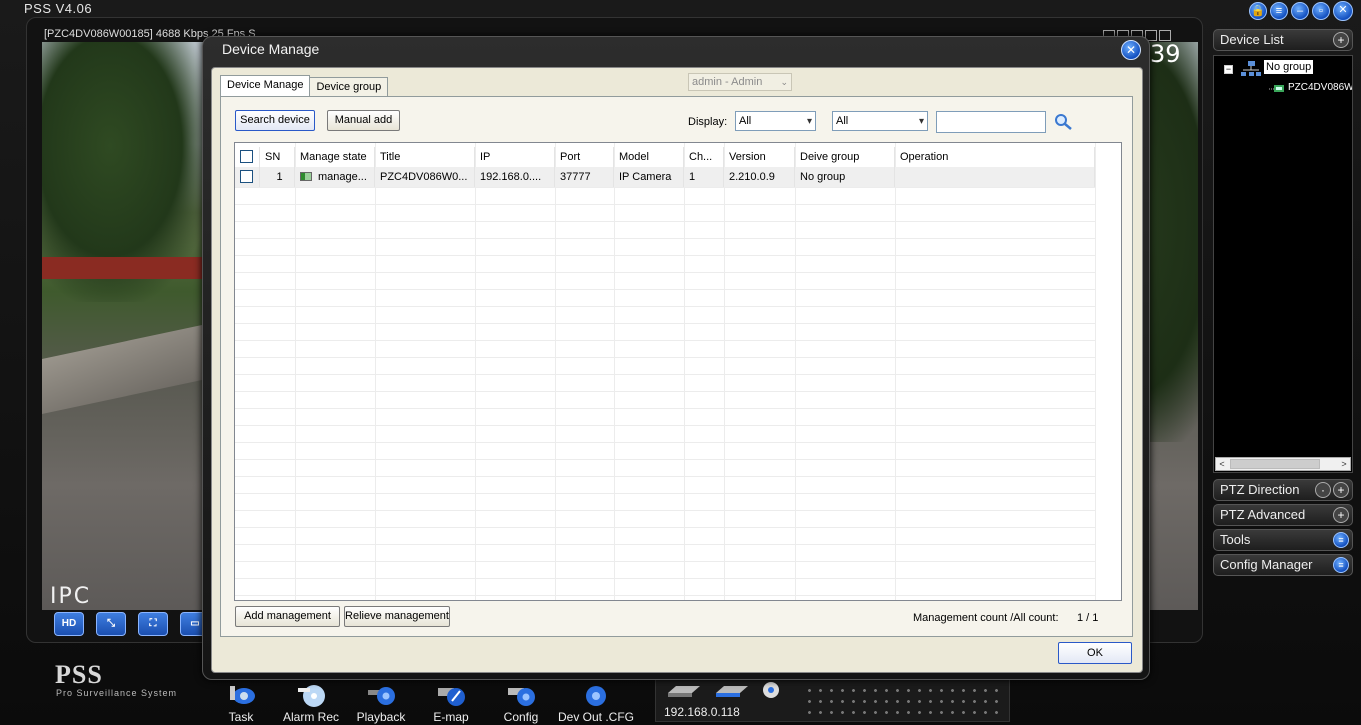 The width and height of the screenshot is (1361, 725). What do you see at coordinates (1320, 87) in the screenshot?
I see `tree-device-item: PZC4DV086W` at bounding box center [1320, 87].